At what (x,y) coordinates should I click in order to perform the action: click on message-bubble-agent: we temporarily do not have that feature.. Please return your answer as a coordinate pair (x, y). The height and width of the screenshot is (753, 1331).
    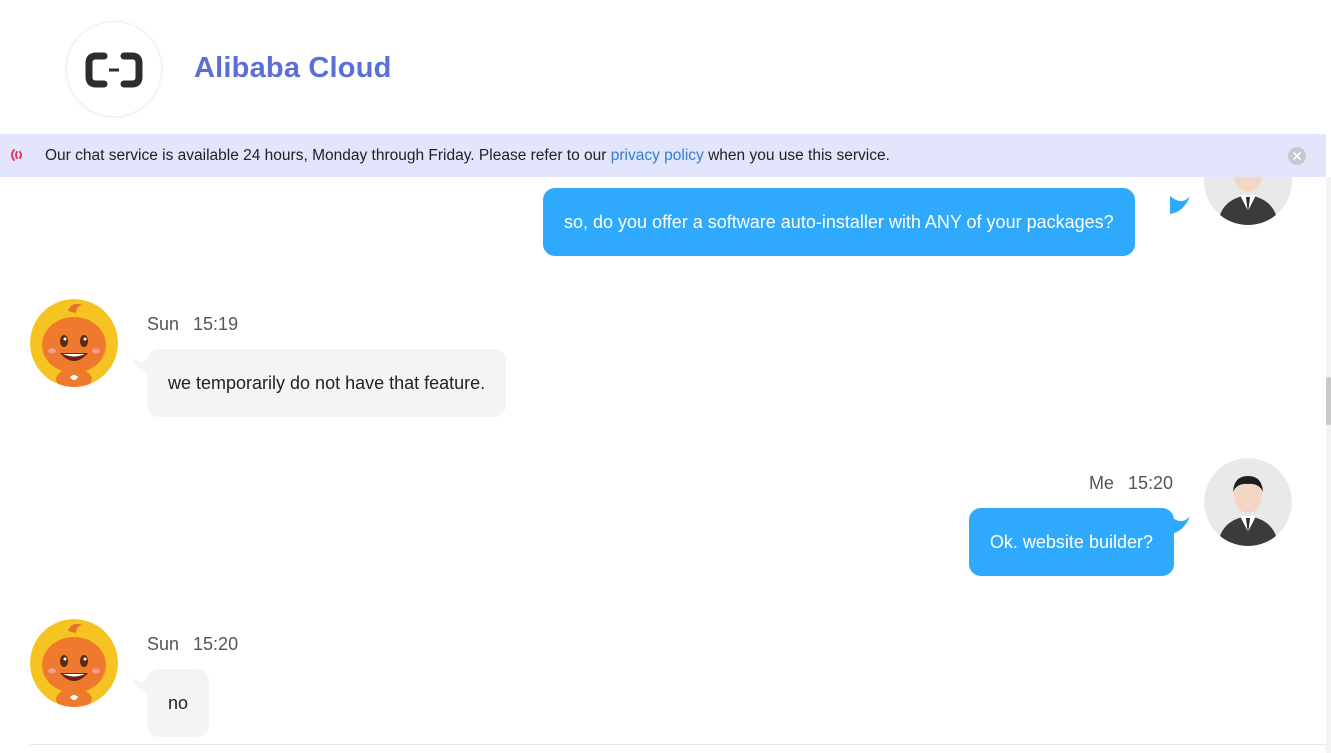
    Looking at the image, I should click on (327, 383).